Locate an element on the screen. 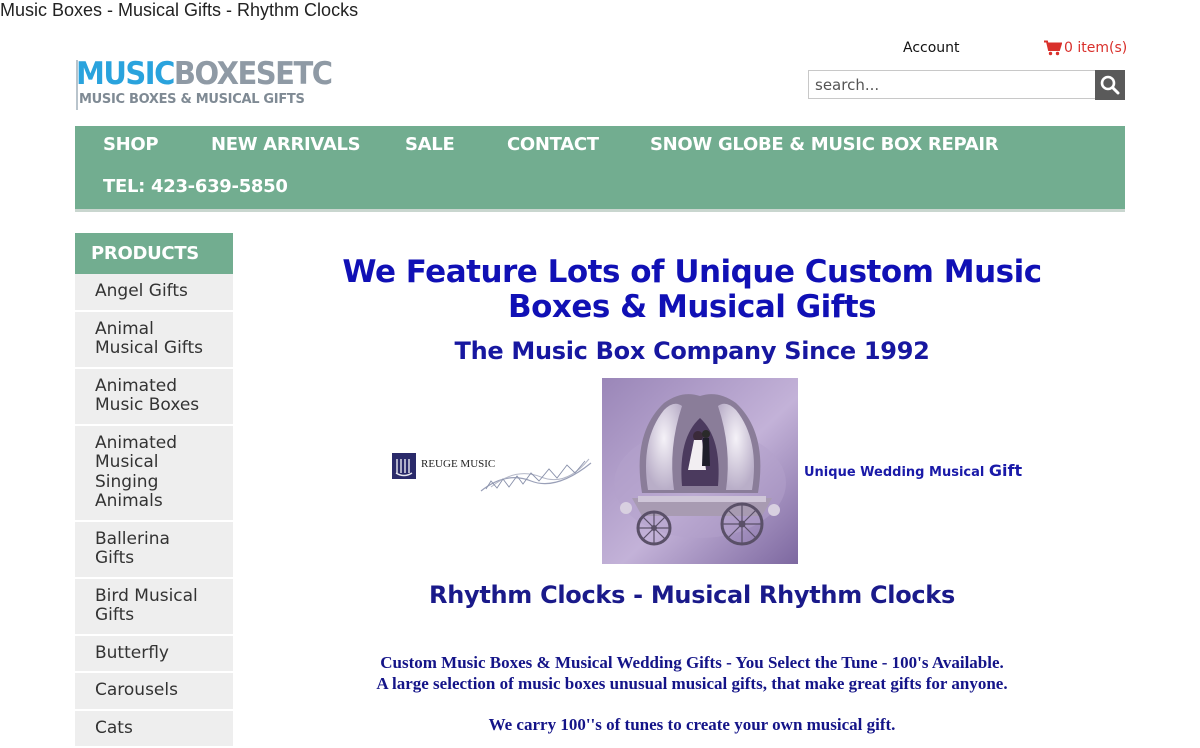  nav-contact: CONTACT is located at coordinates (553, 144).